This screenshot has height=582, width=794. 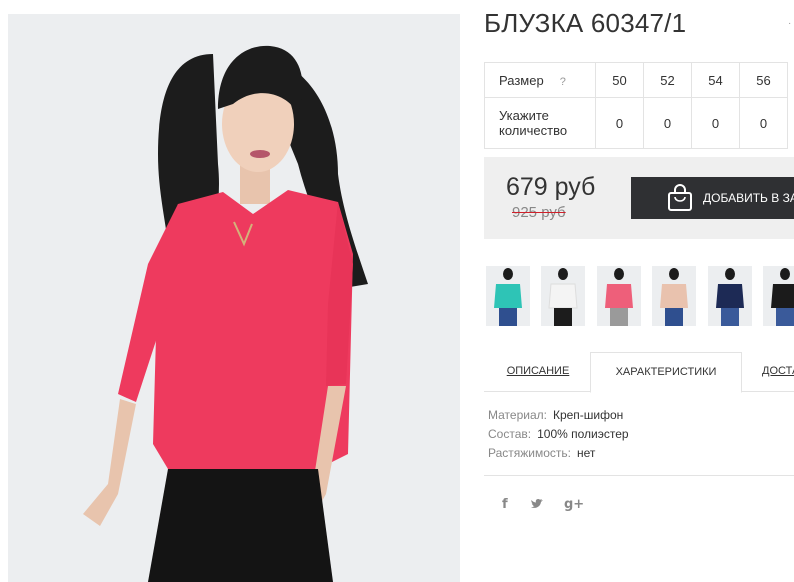 I want to click on quantity-input-54: 0, so click(x=715, y=123).